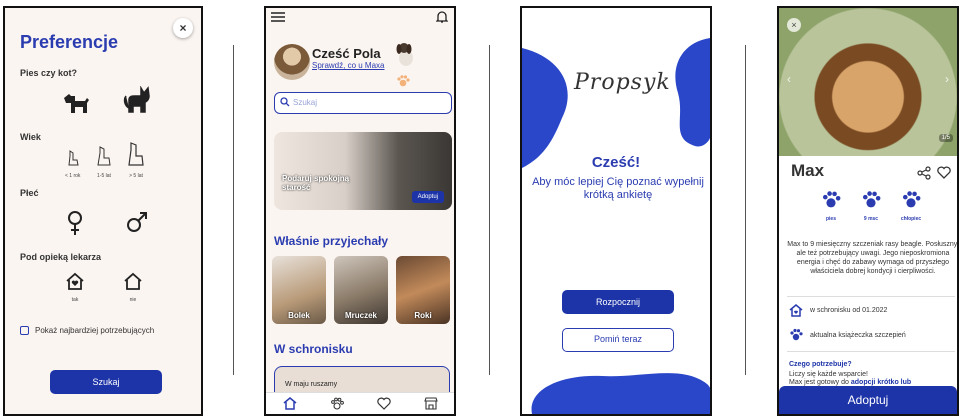  I want to click on dog-icon, so click(76, 103).